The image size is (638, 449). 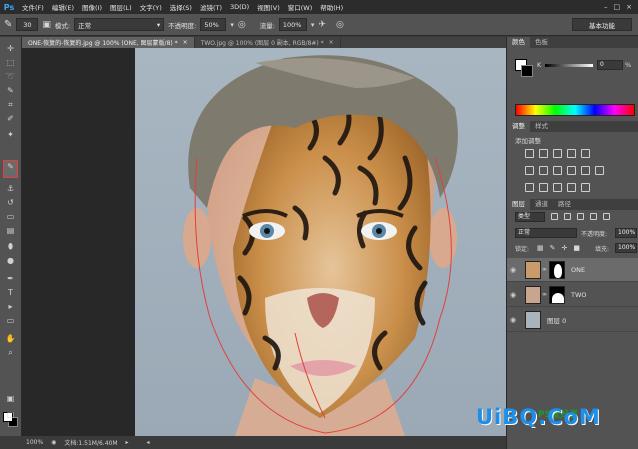 What do you see at coordinates (242, 25) in the screenshot?
I see `pressure-opacity-icon: ◎` at bounding box center [242, 25].